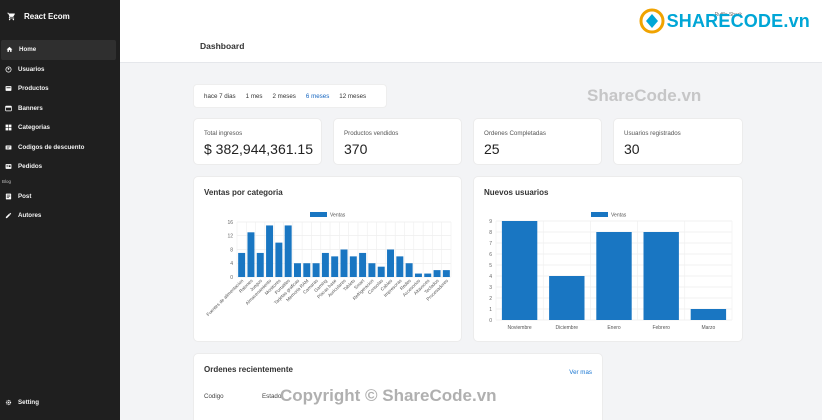 Image resolution: width=822 pixels, height=420 pixels. Describe the element at coordinates (8, 402) in the screenshot. I see `gear-icon` at that location.